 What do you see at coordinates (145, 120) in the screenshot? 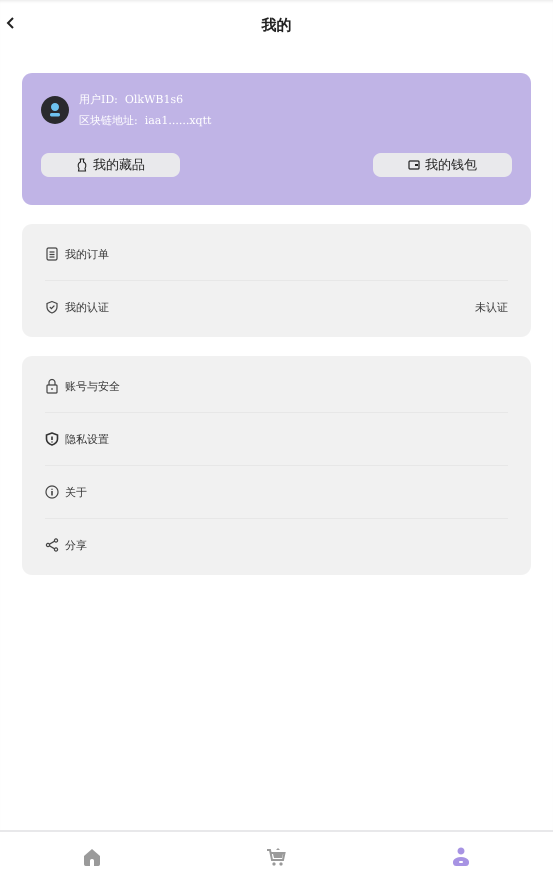
I see `blockchain-address-text: 区块链地址: iaa1......xqtt` at bounding box center [145, 120].